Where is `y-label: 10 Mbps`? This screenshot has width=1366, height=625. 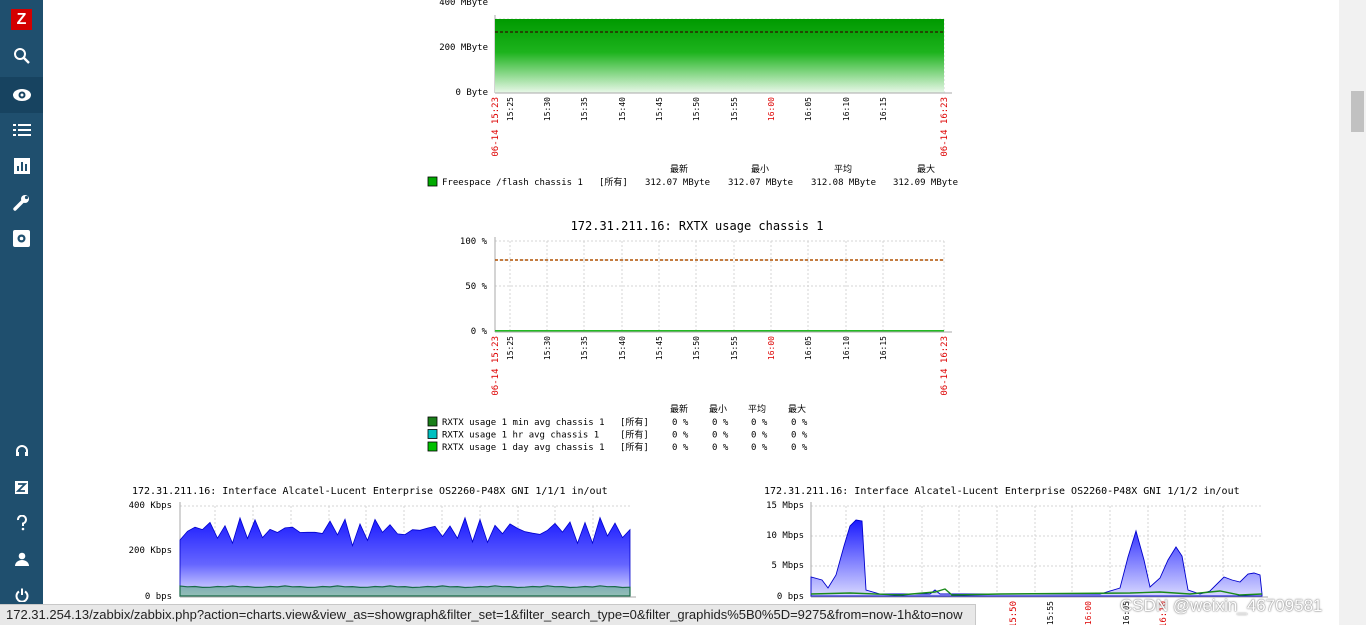 y-label: 10 Mbps is located at coordinates (785, 536).